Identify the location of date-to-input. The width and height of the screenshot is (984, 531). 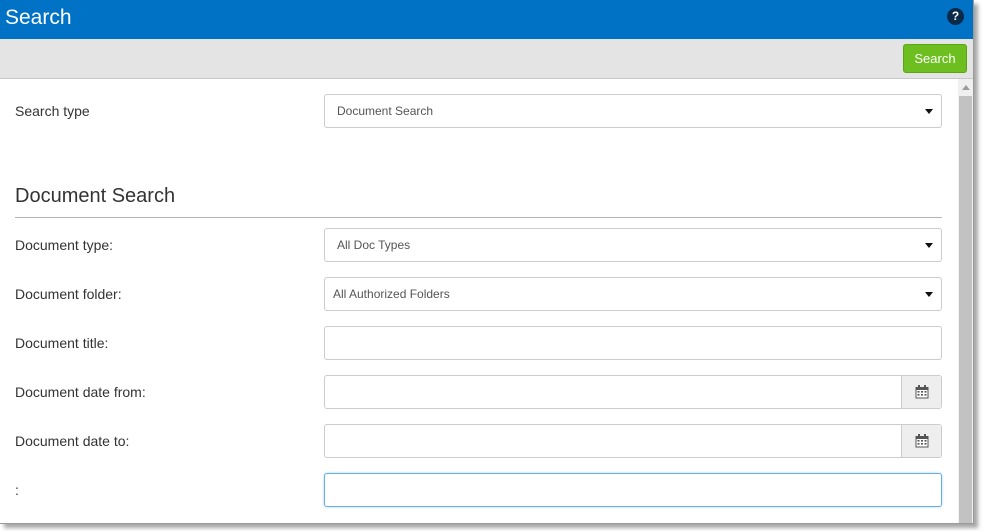
(633, 441).